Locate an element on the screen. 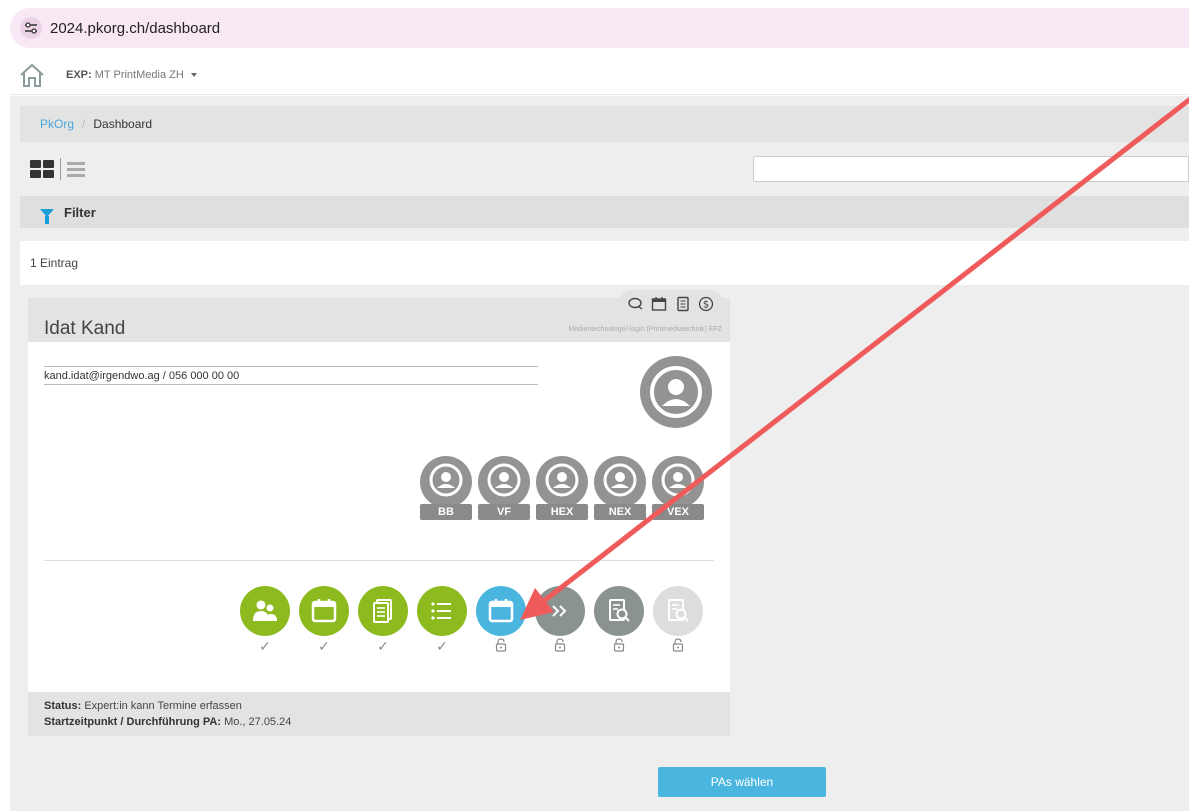  breadcrumb-root-link: PkOrg is located at coordinates (57, 124).